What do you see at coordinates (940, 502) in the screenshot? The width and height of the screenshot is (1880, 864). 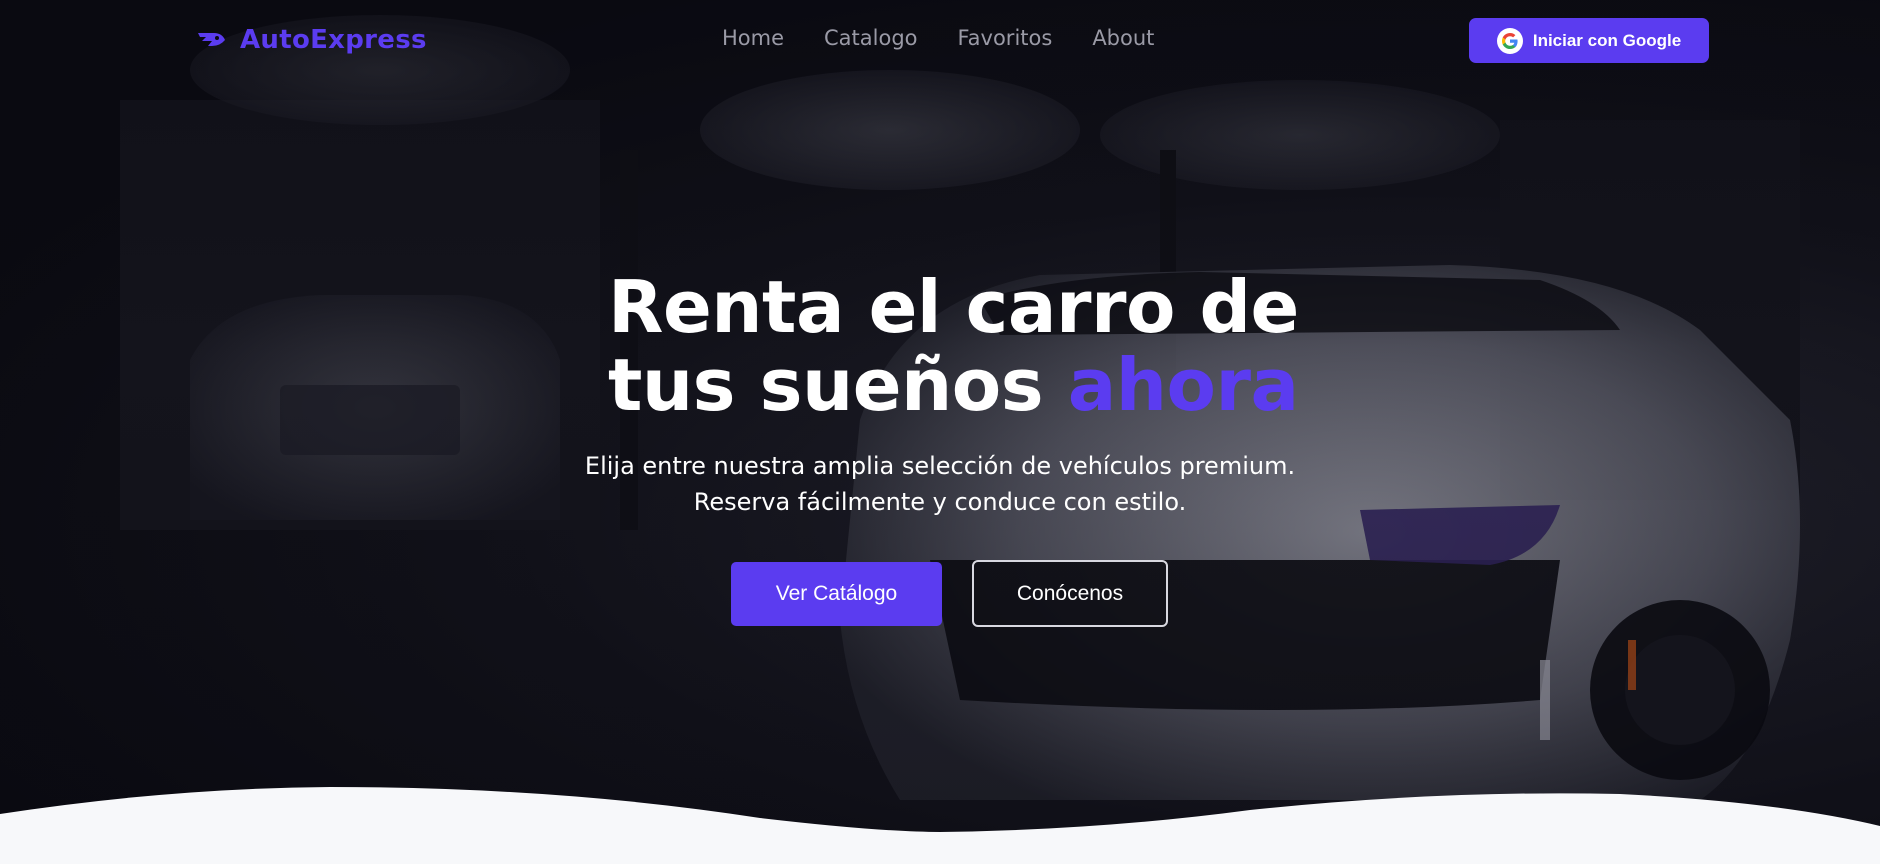 I see `hero-subtitle-line2: Reserva fácilmente y conduce con estilo.` at bounding box center [940, 502].